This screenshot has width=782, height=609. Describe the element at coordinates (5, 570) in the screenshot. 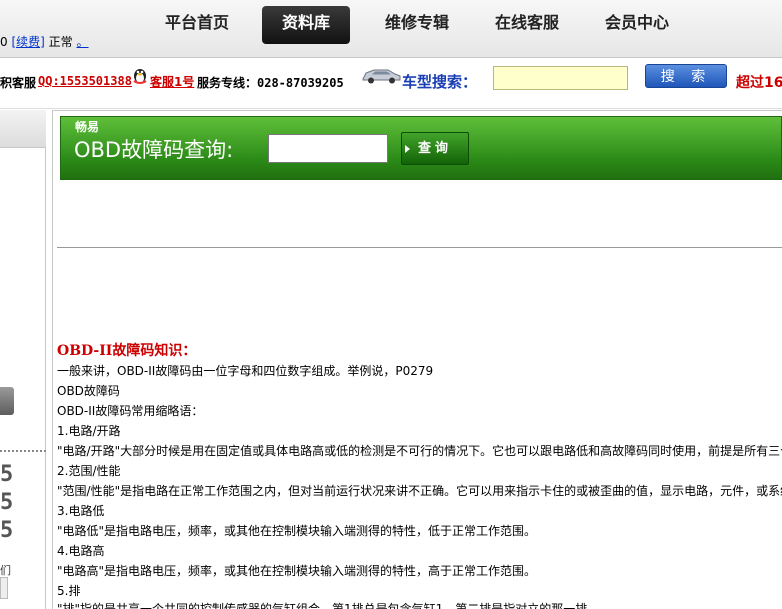

I see `sidebar-small-text: 们` at that location.